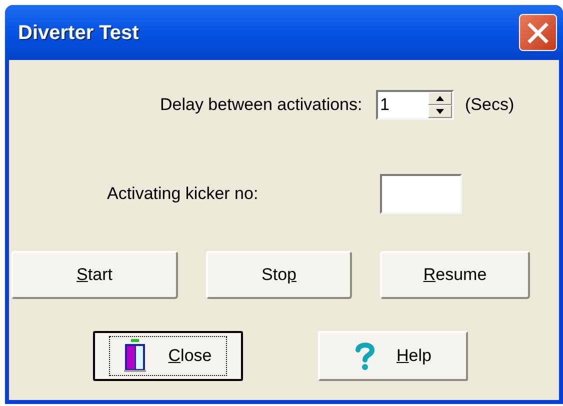 The height and width of the screenshot is (406, 563). What do you see at coordinates (364, 356) in the screenshot?
I see `question-mark-icon` at bounding box center [364, 356].